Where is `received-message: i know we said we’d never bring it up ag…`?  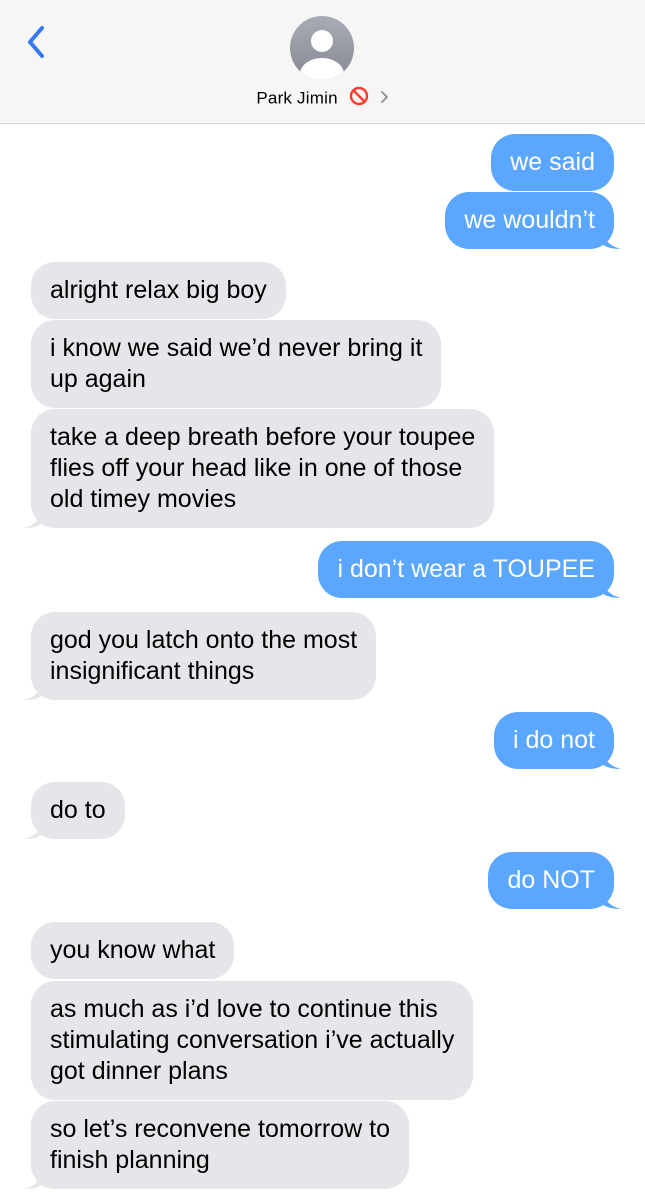
received-message: i know we said we’d never bring it up ag… is located at coordinates (236, 364).